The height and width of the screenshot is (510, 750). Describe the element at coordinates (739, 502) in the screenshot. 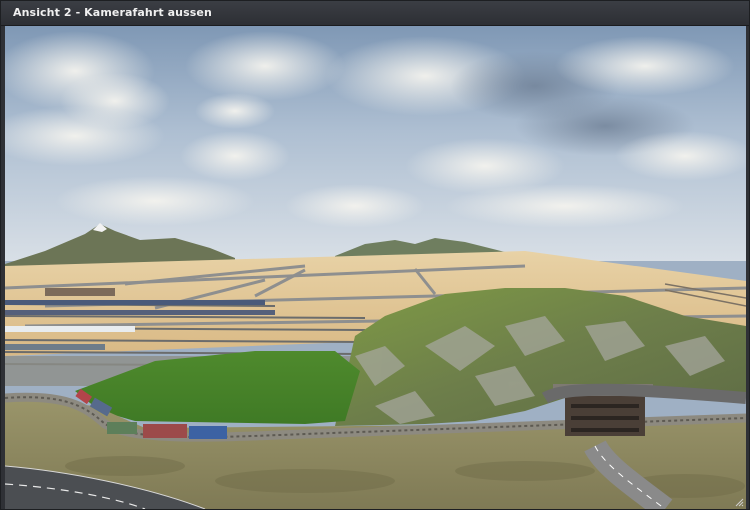

I see `resize-grip-icon` at that location.